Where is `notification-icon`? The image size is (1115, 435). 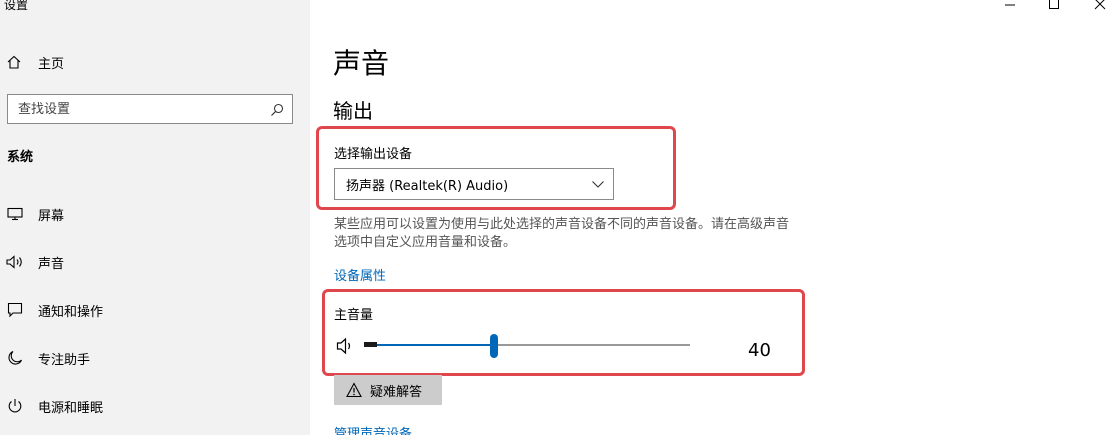 notification-icon is located at coordinates (15, 310).